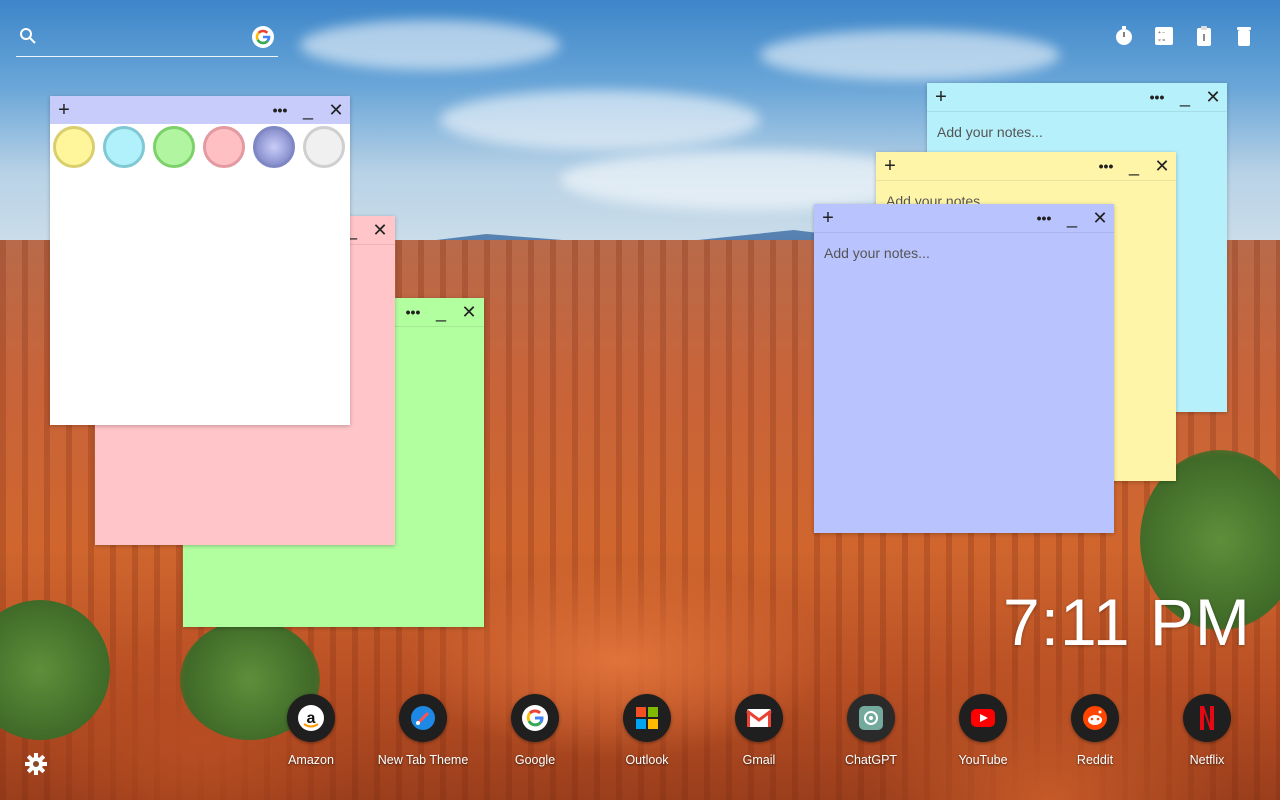 The height and width of the screenshot is (800, 1280). What do you see at coordinates (1207, 718) in the screenshot?
I see `netflix-icon` at bounding box center [1207, 718].